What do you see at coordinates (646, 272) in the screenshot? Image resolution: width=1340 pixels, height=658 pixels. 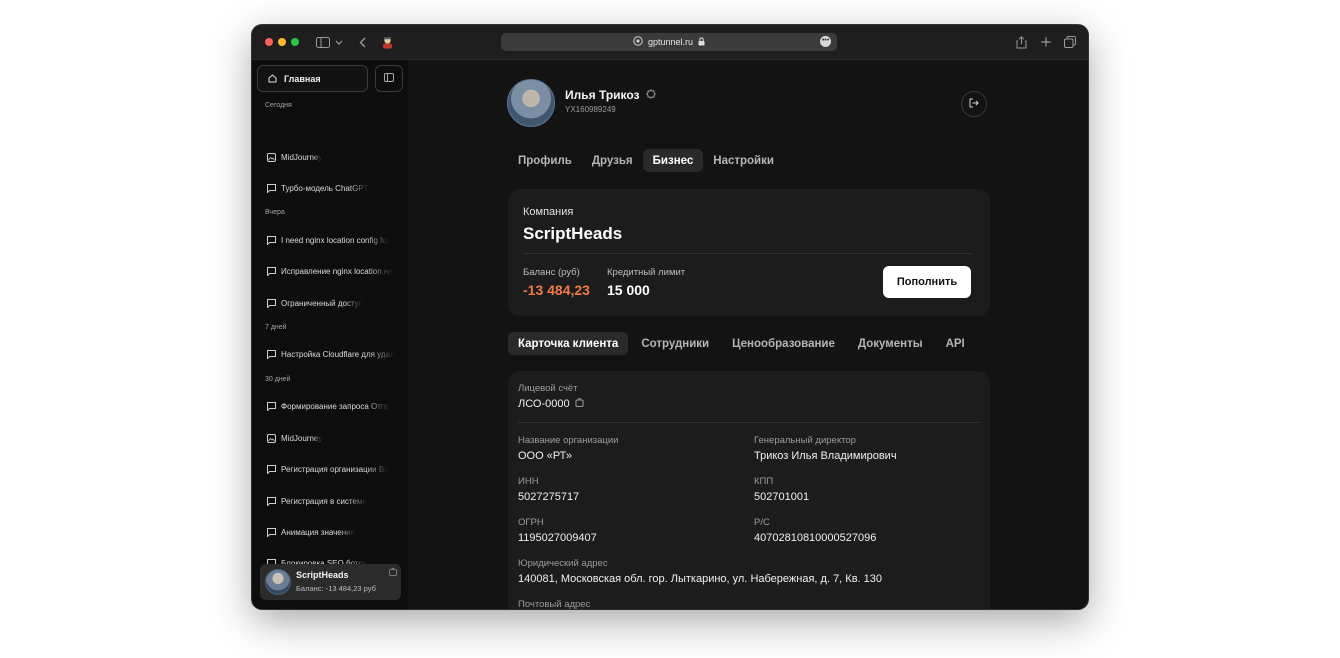 I see `credit-limit-label: Кредитный лимит` at bounding box center [646, 272].